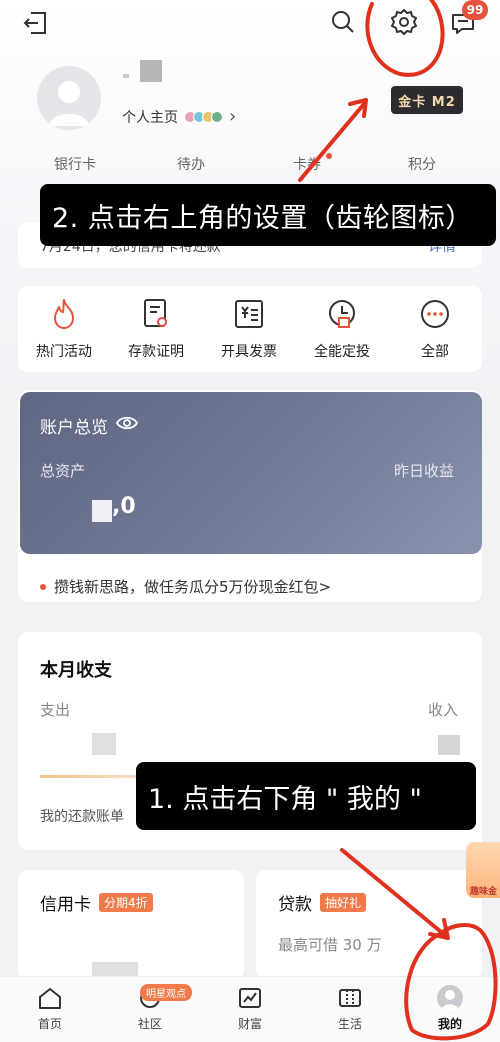 The width and height of the screenshot is (500, 1042). Describe the element at coordinates (166, 992) in the screenshot. I see `community-badge: 明星观点` at that location.